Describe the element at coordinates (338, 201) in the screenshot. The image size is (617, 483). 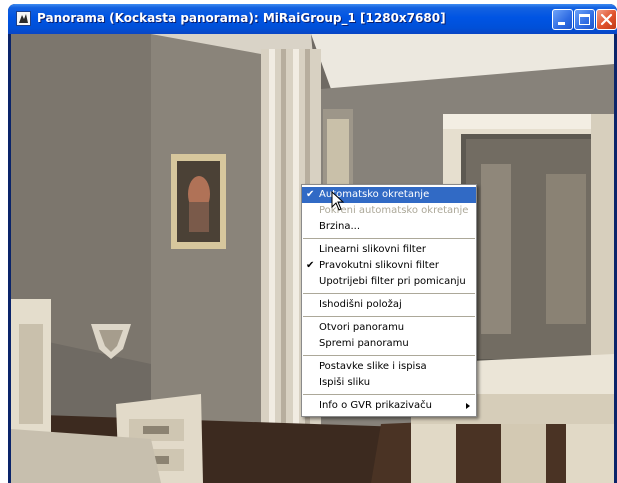
I see `mouse-pointer-icon` at that location.